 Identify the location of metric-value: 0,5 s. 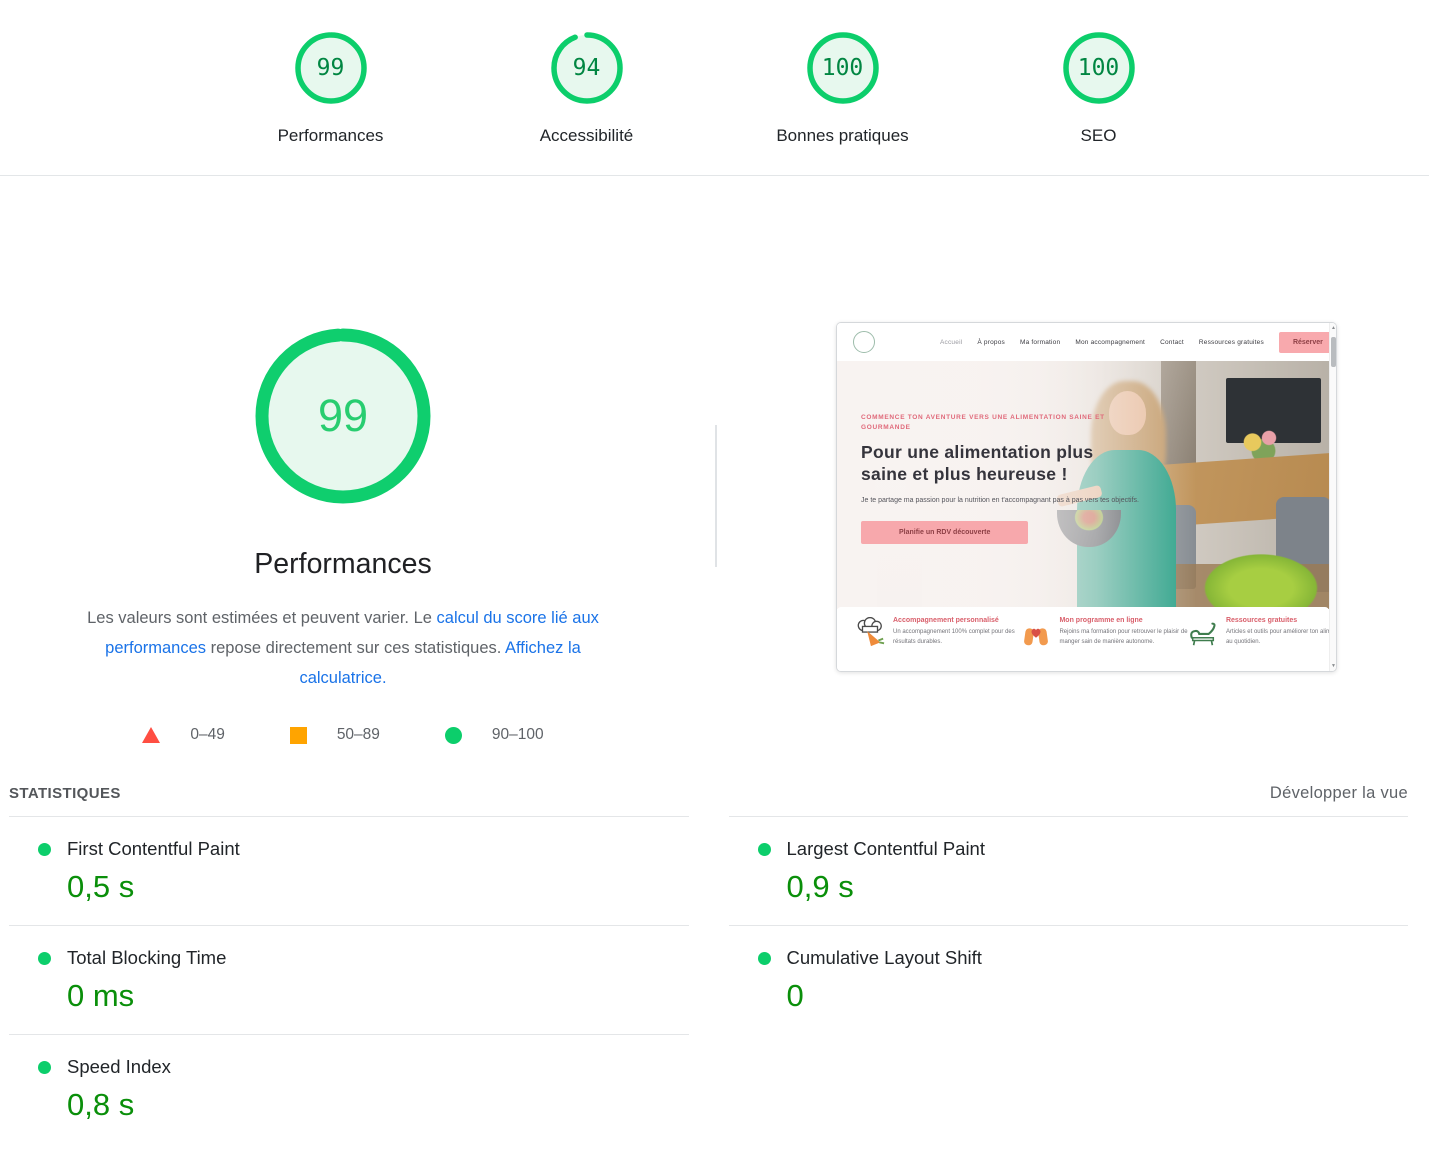
(101, 886).